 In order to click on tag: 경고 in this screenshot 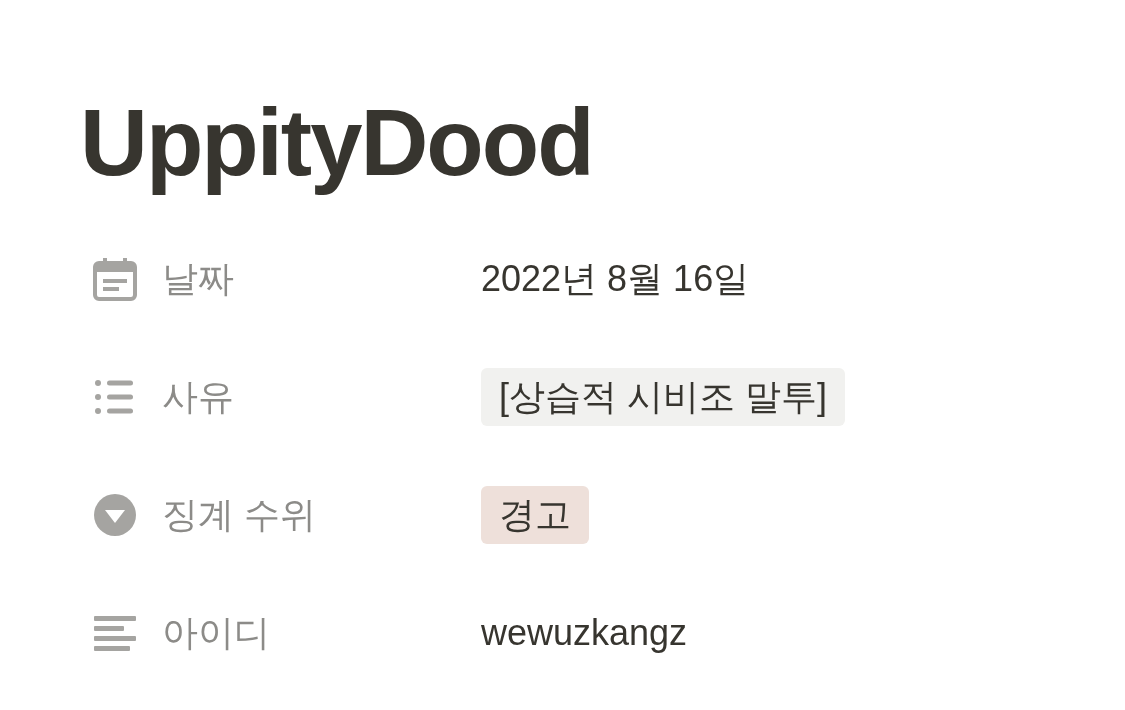, I will do `click(535, 515)`.